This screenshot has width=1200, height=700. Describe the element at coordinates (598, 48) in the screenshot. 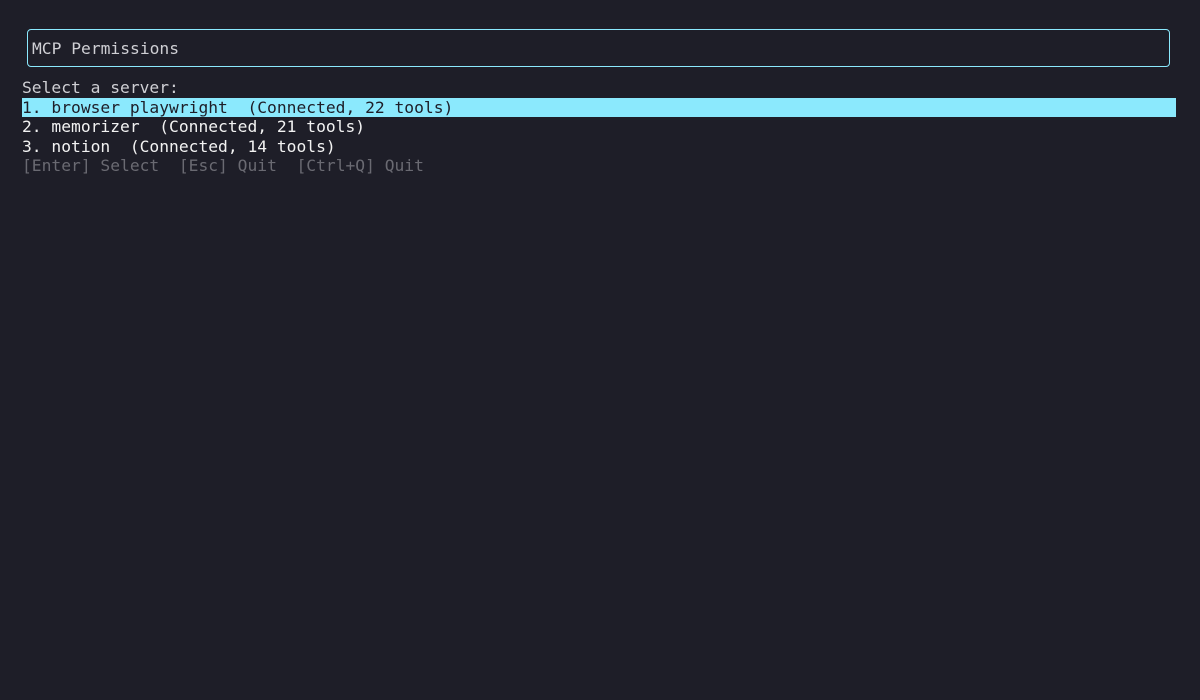

I see `title-panel: MCP Permissions` at that location.